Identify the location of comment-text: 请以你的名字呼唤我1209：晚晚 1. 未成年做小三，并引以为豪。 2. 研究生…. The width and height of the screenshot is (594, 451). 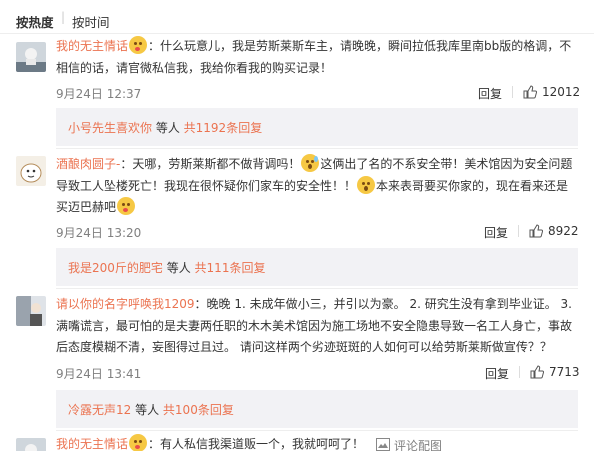
(317, 326).